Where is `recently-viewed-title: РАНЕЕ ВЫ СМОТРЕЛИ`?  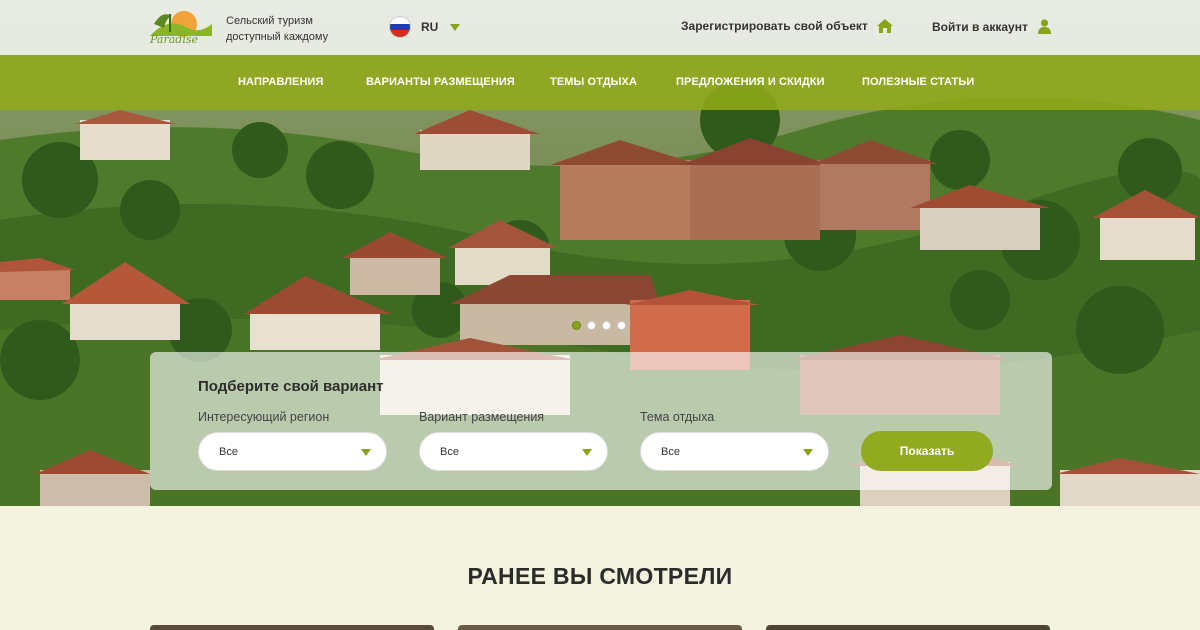 recently-viewed-title: РАНЕЕ ВЫ СМОТРЕЛИ is located at coordinates (600, 576).